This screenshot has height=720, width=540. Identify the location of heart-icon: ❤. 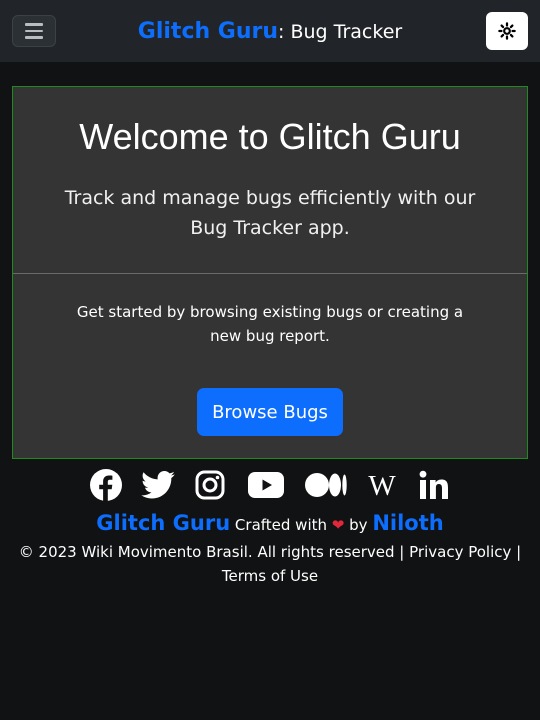
(338, 525).